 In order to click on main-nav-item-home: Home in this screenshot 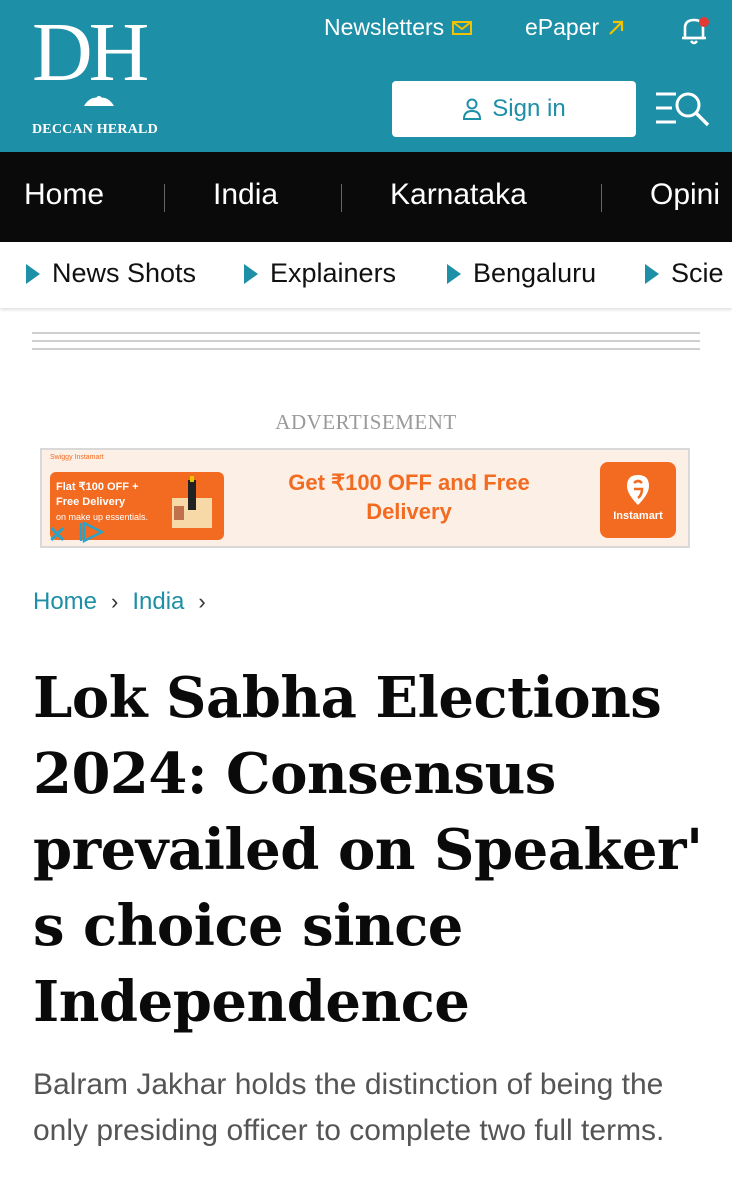, I will do `click(64, 195)`.